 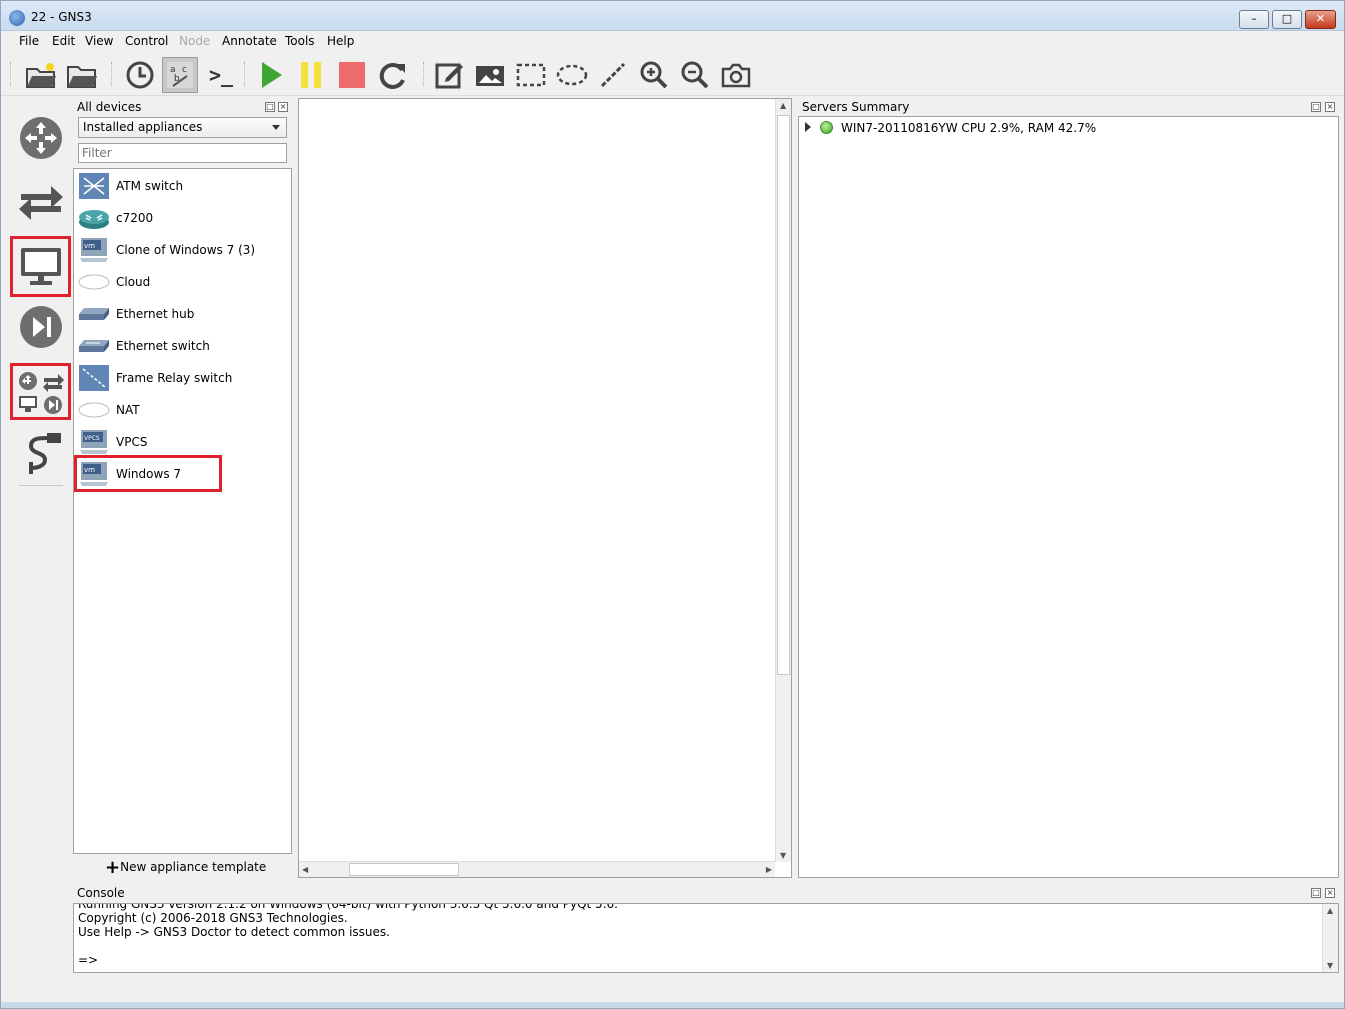 I want to click on status-bar, so click(x=672, y=989).